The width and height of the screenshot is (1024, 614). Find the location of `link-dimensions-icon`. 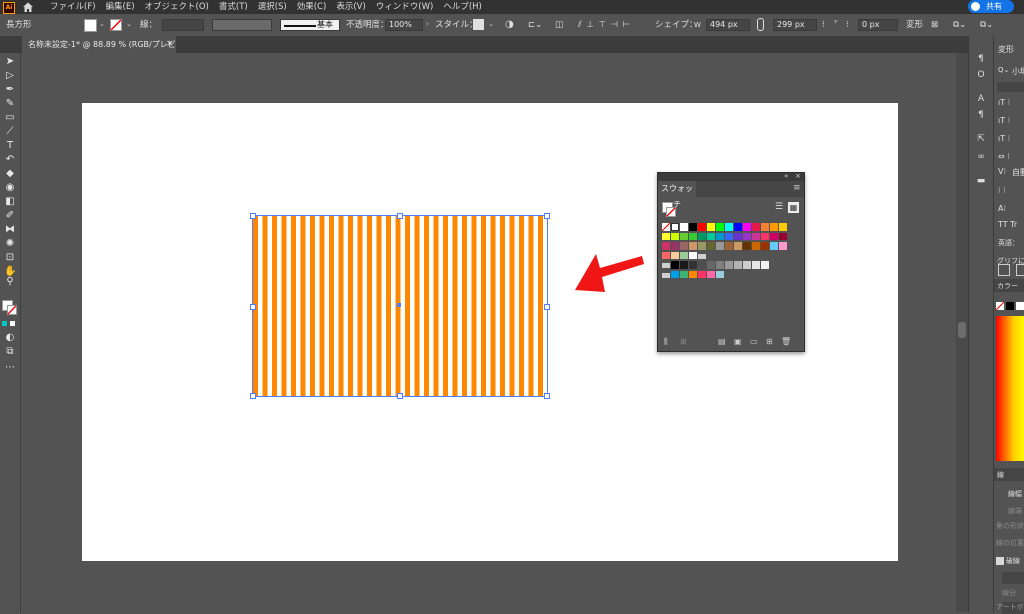

link-dimensions-icon is located at coordinates (760, 24).